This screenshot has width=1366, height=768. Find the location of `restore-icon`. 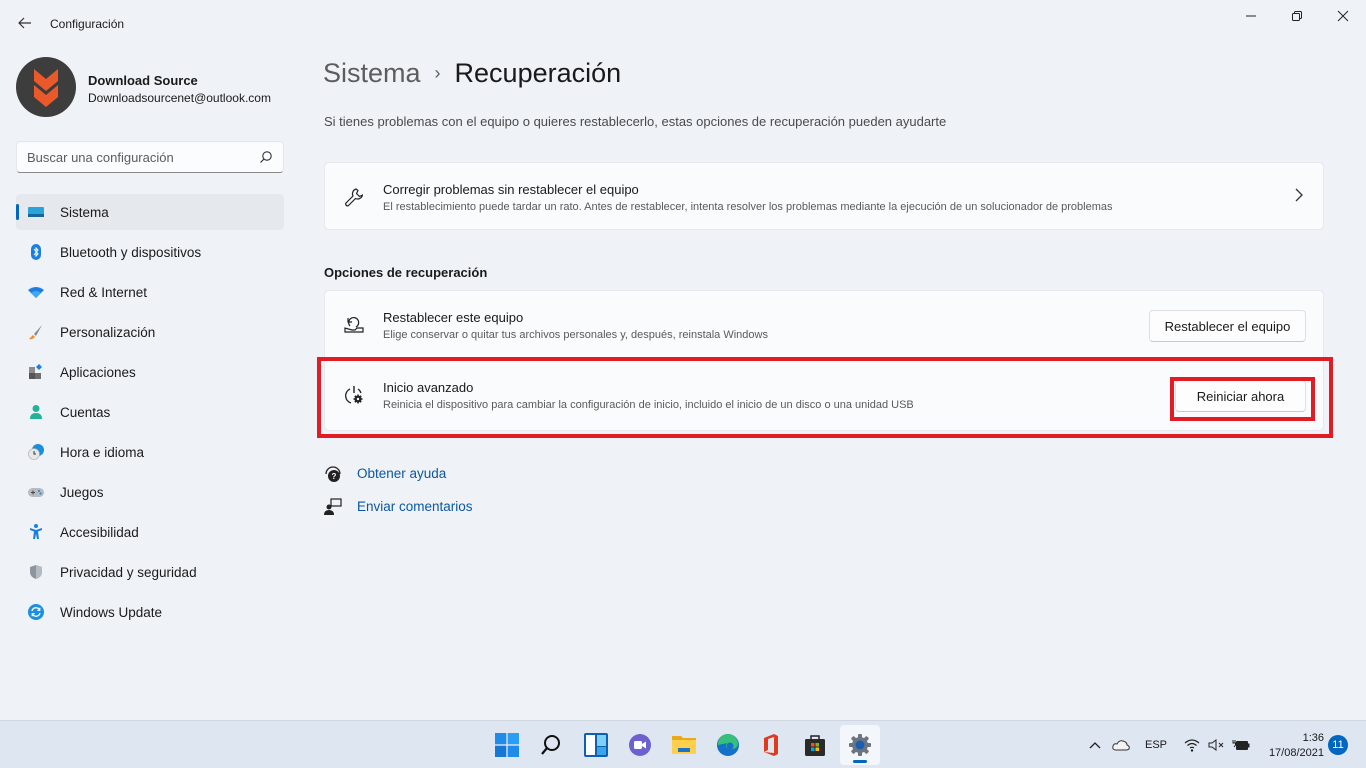

restore-icon is located at coordinates (1297, 16).